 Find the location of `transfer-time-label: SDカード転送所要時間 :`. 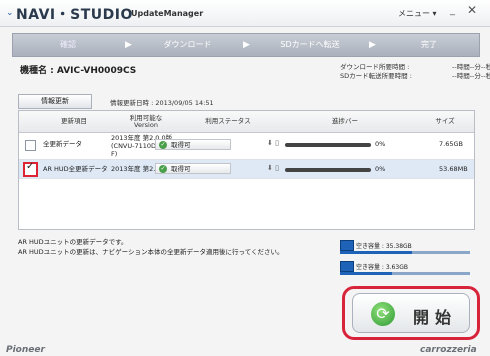

transfer-time-label: SDカード転送所要時間 : is located at coordinates (376, 76).